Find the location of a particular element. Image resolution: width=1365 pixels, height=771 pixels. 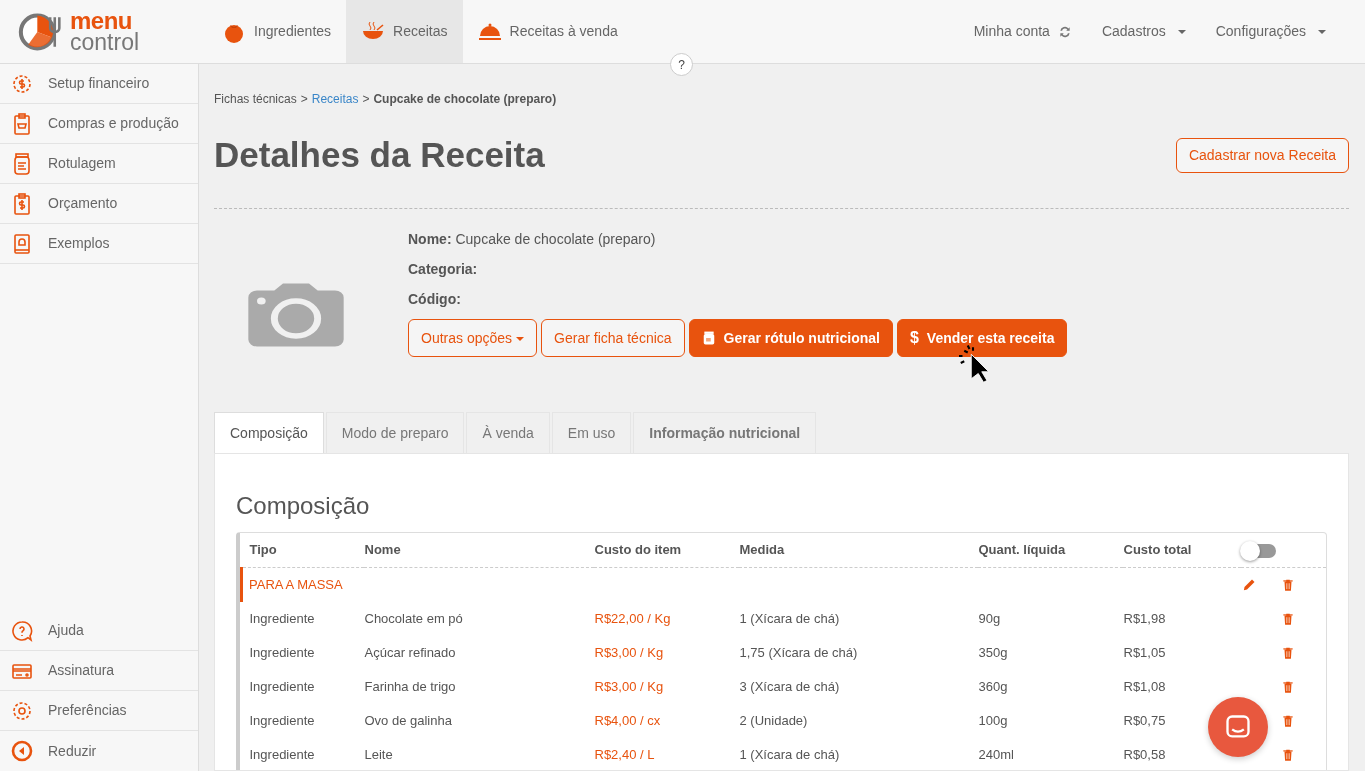

table-cell: R$2,40 / L is located at coordinates (624, 754).